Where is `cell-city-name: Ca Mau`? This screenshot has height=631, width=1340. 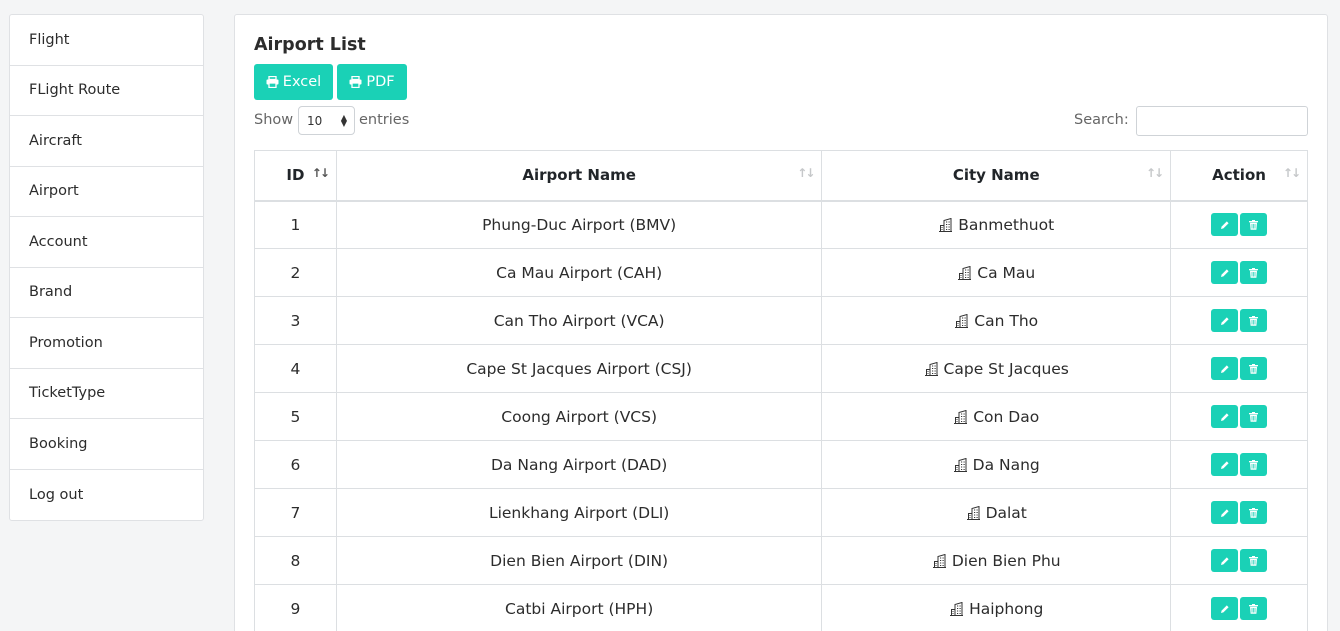 cell-city-name: Ca Mau is located at coordinates (996, 272).